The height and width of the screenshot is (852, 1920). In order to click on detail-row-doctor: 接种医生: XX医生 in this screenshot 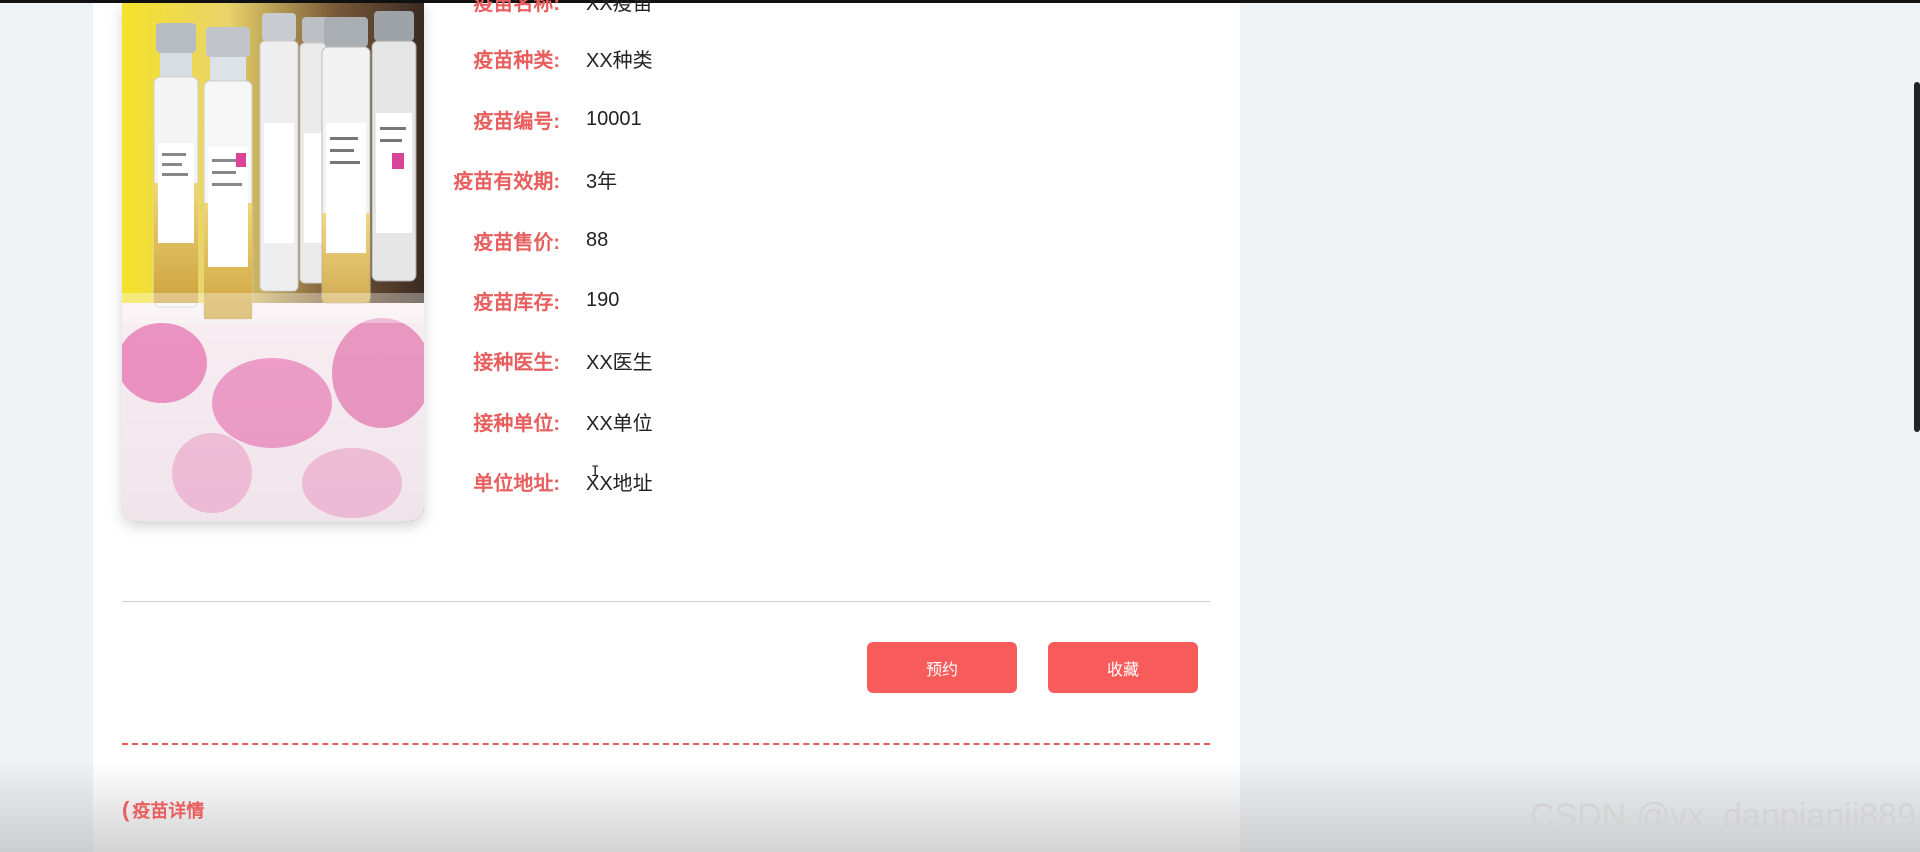, I will do `click(688, 360)`.